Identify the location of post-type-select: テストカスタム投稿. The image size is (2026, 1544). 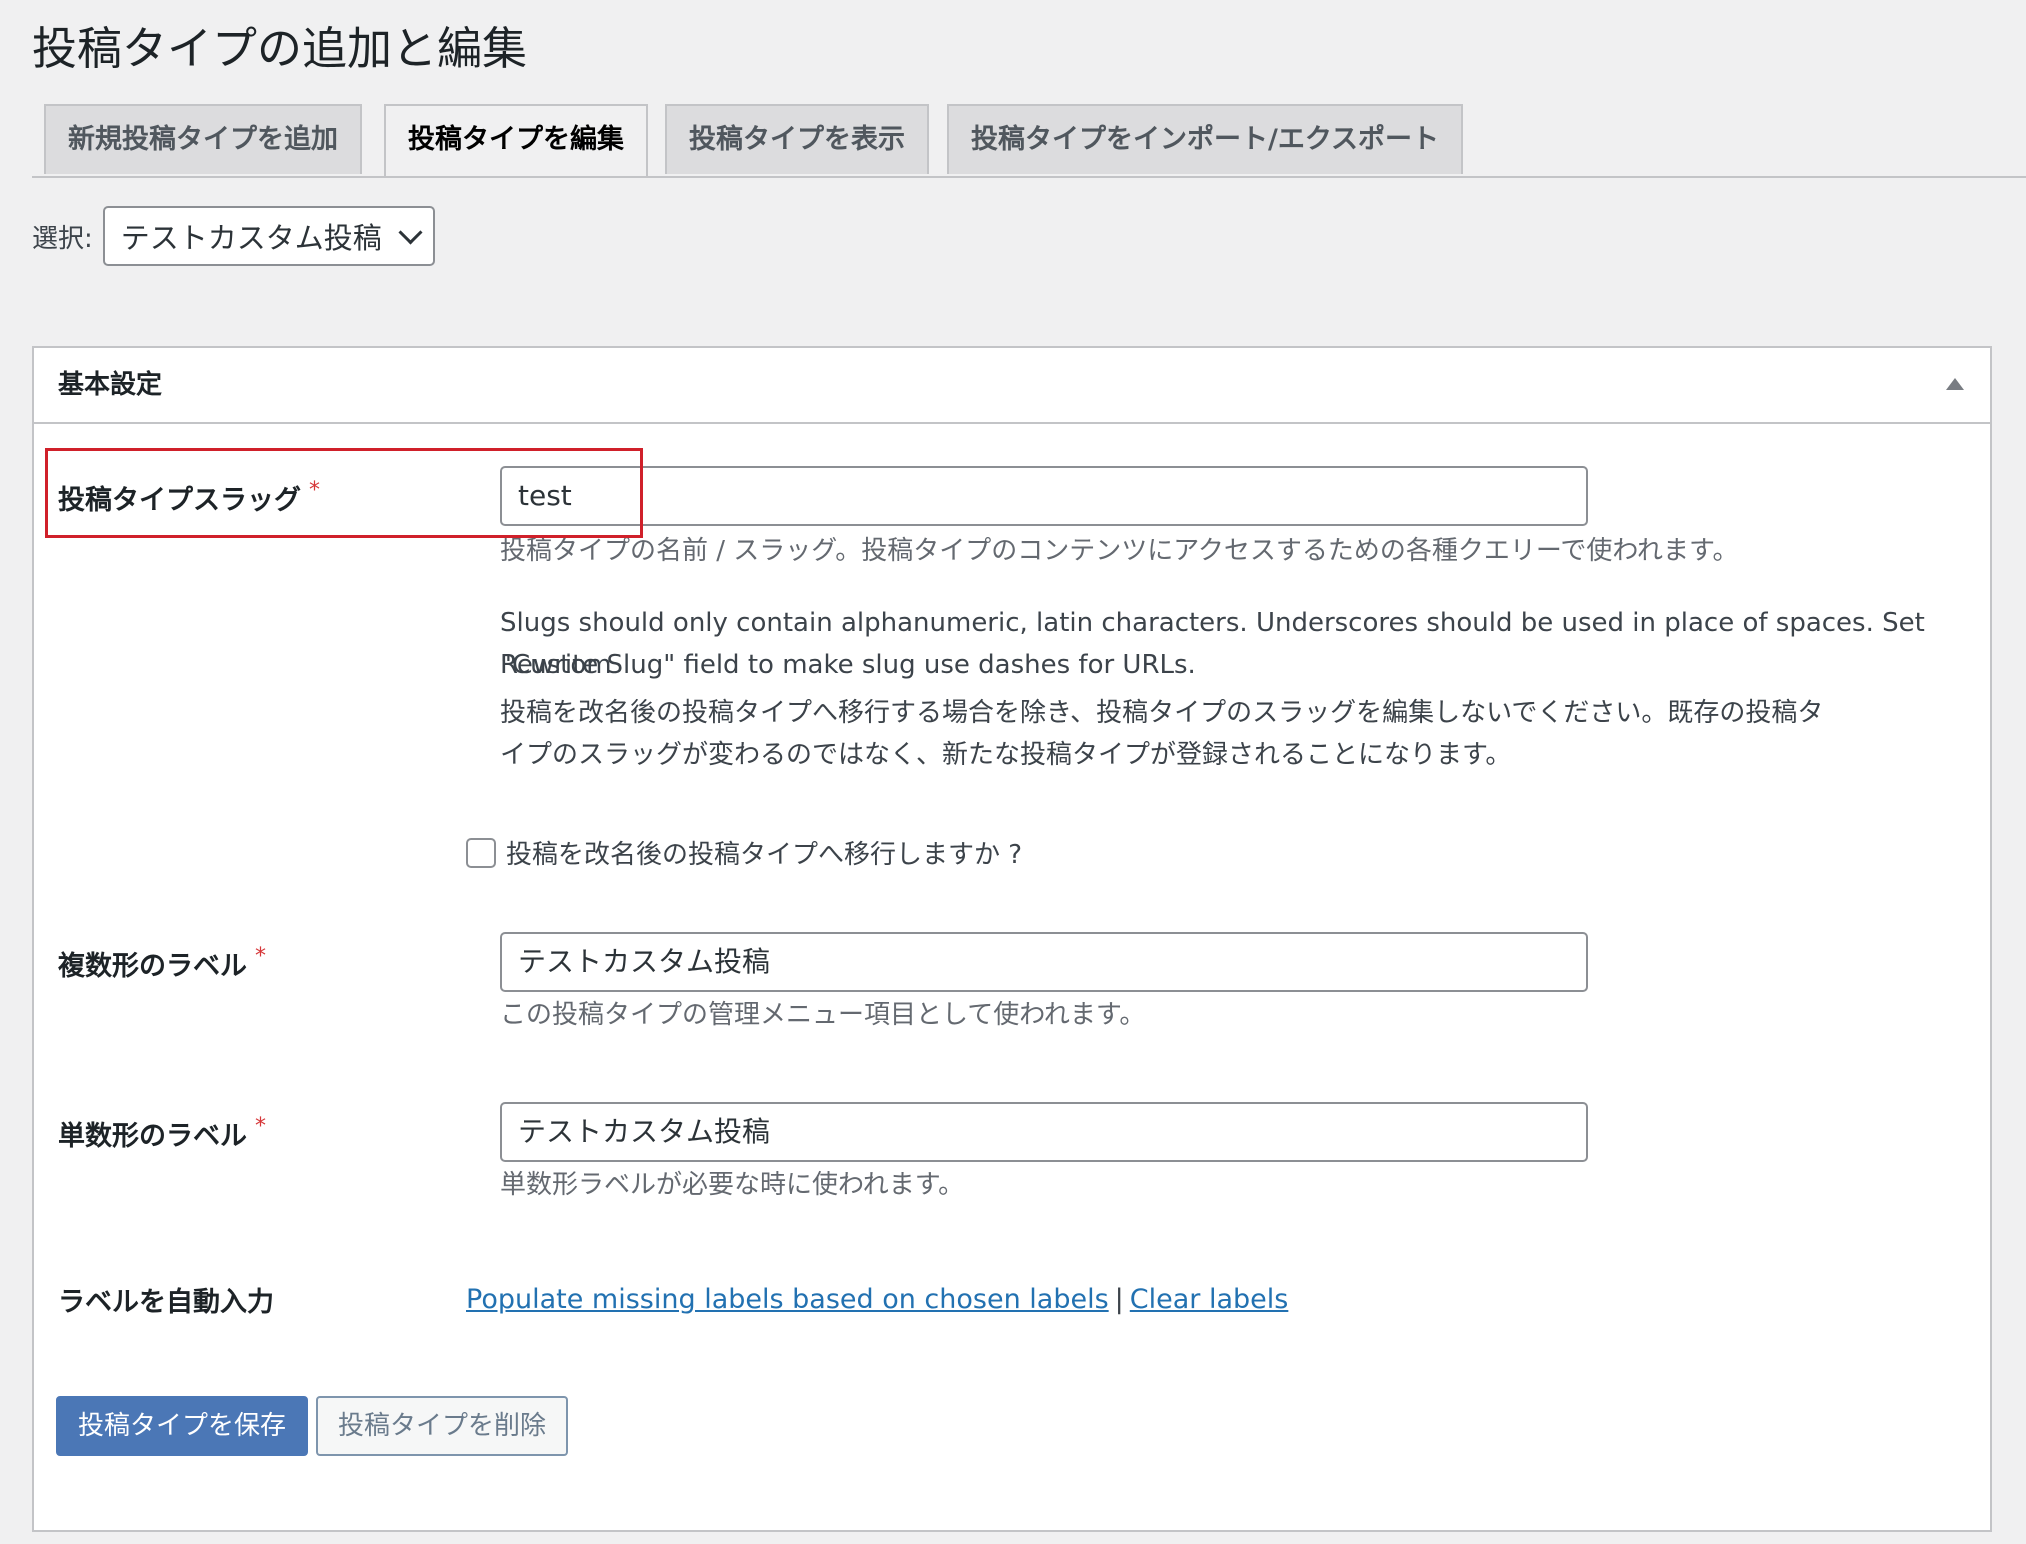
(268, 236).